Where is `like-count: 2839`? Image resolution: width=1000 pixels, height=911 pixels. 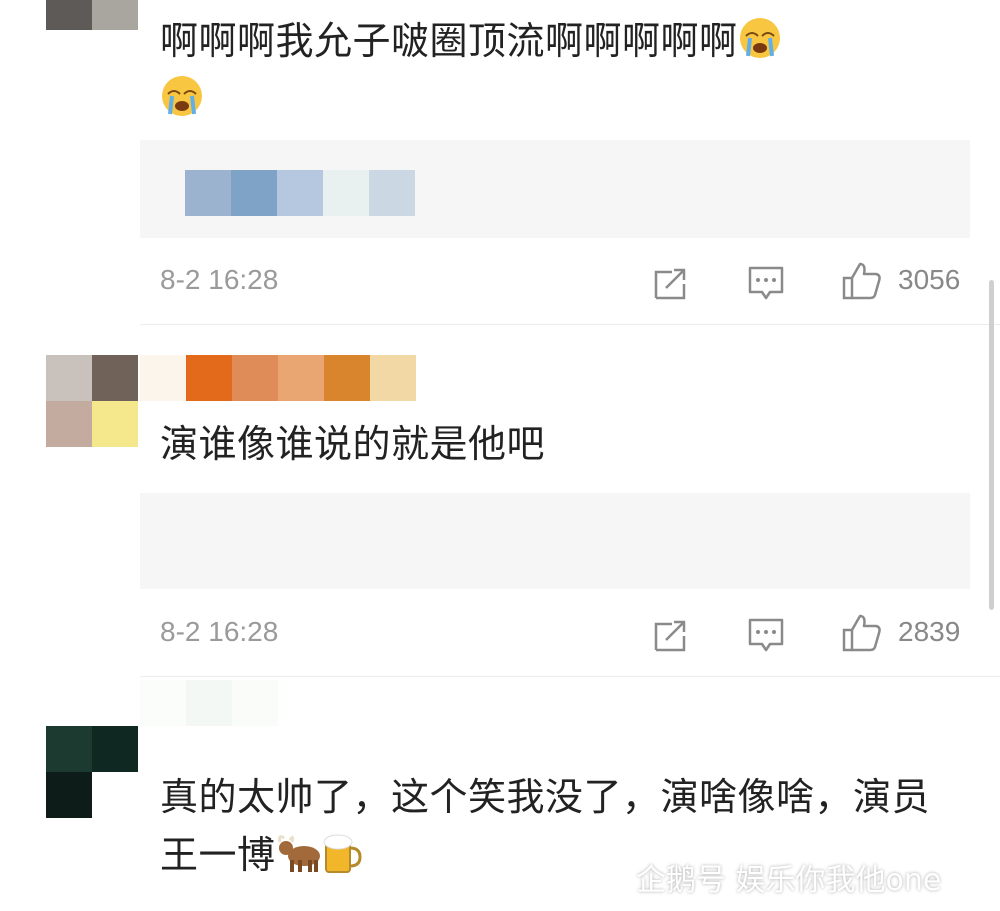 like-count: 2839 is located at coordinates (929, 631).